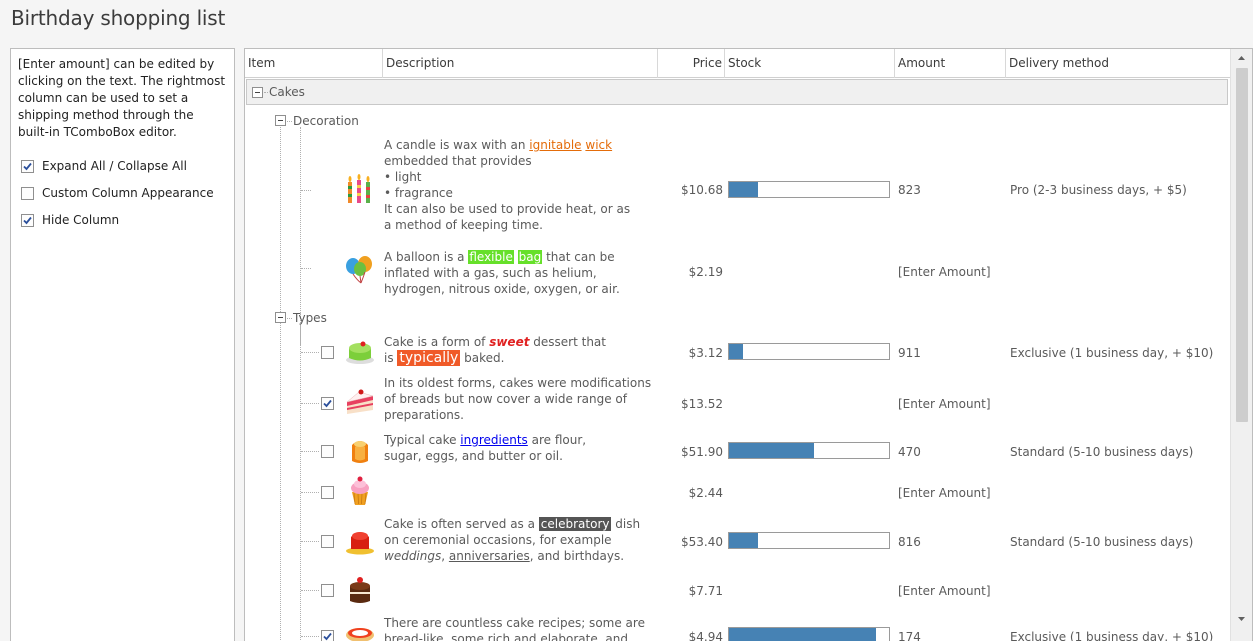 The width and height of the screenshot is (1253, 641). Describe the element at coordinates (287, 92) in the screenshot. I see `group-label: Cakes` at that location.